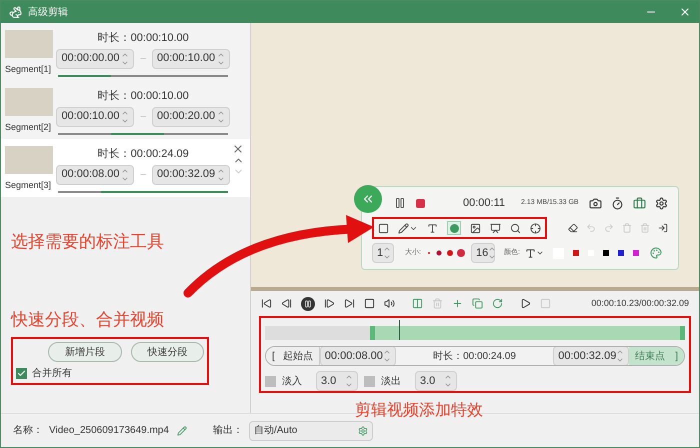  Describe the element at coordinates (286, 303) in the screenshot. I see `step-back-icon` at that location.